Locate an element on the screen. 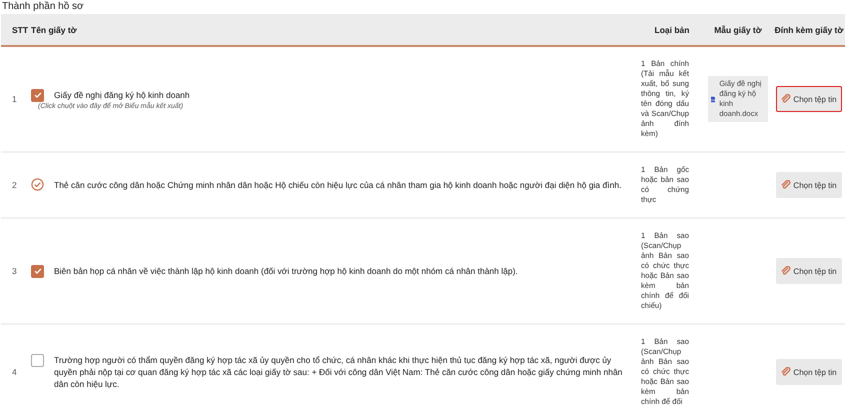  document-name: Thẻ căn cước công dân hoặc Chứng minh nhân dân hoặc Hộ chiếu còn hiệu lực của cá nhân tham gia hộ kinh doanh hoặc người đại diện hộ gia đình. is located at coordinates (338, 185).